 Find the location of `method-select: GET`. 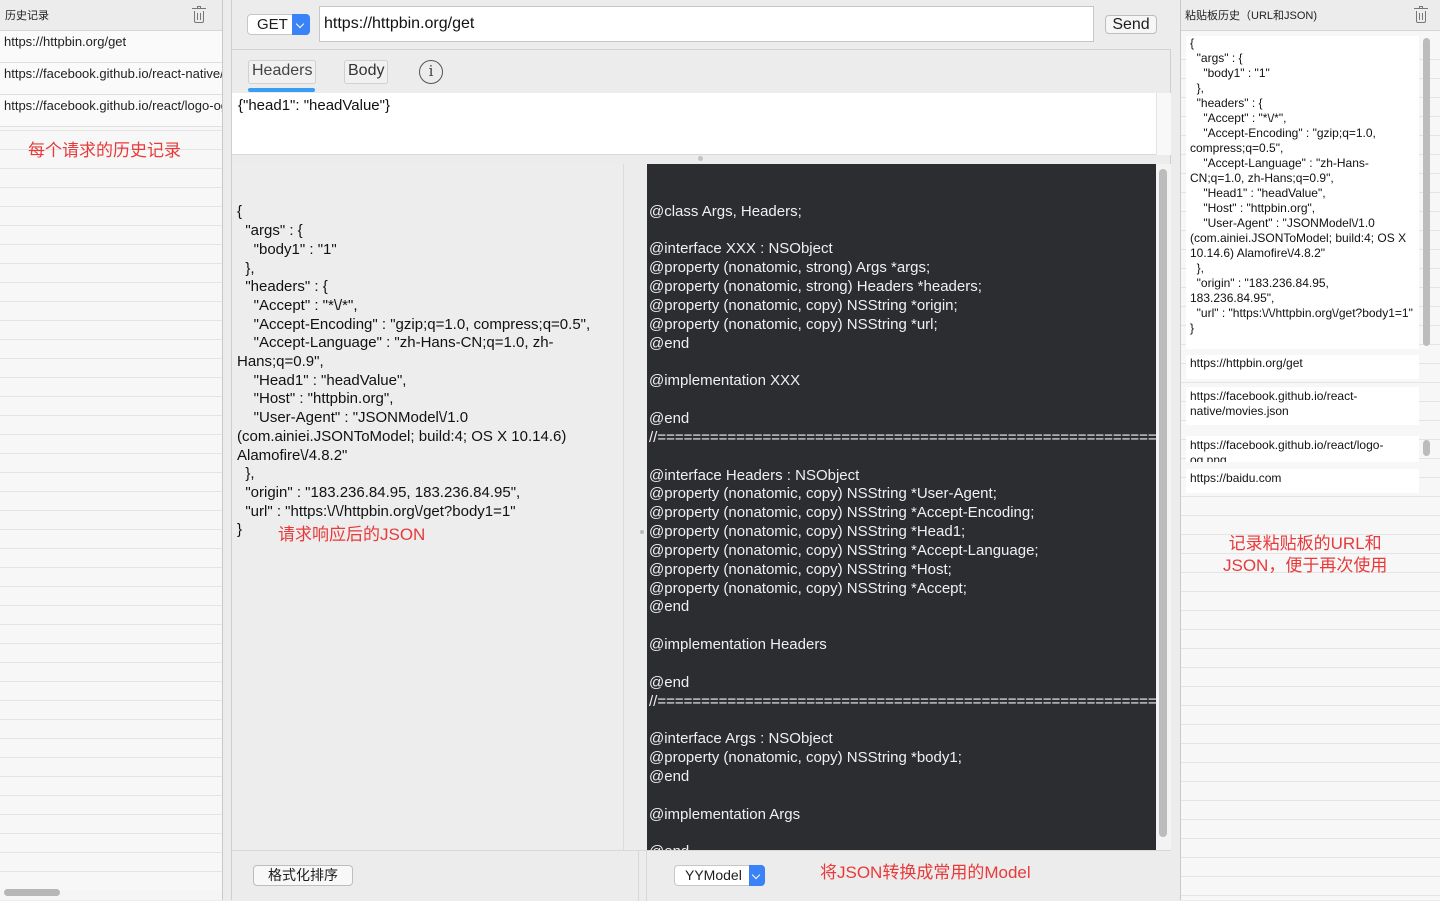

method-select: GET is located at coordinates (278, 24).